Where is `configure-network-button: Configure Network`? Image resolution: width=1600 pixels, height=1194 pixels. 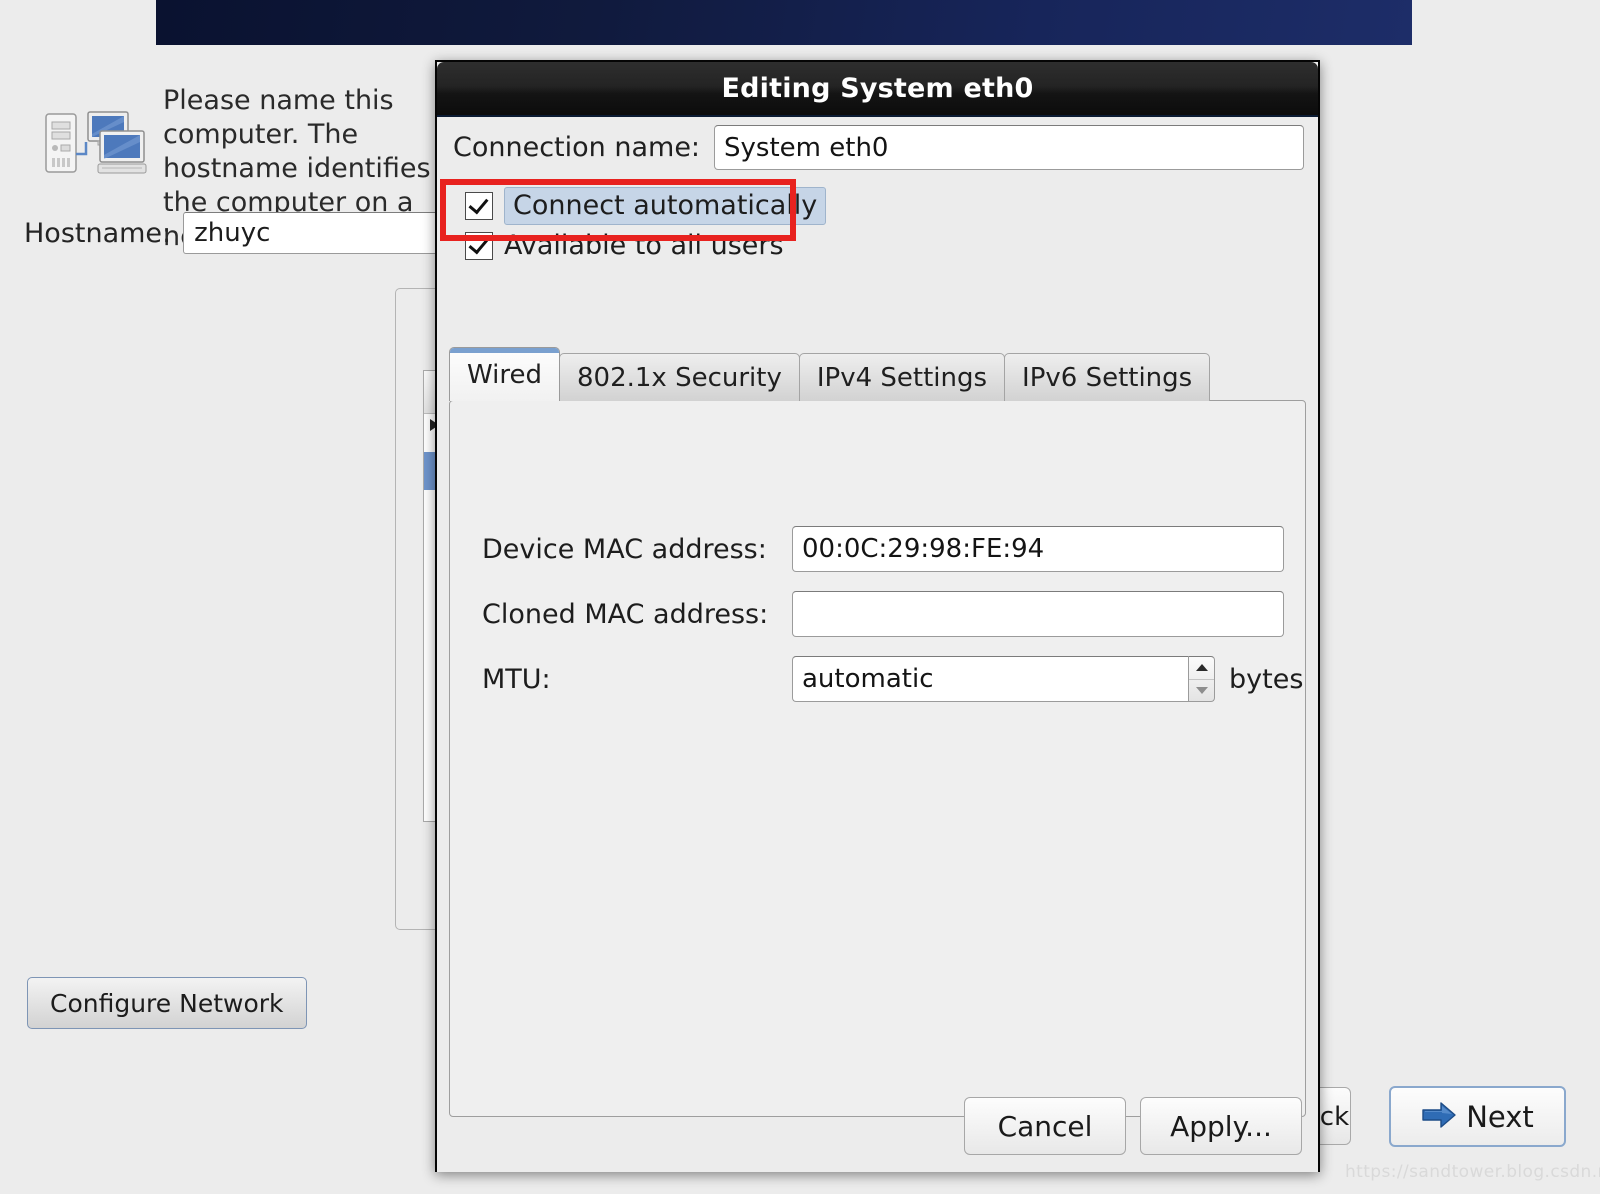
configure-network-button: Configure Network is located at coordinates (167, 1003).